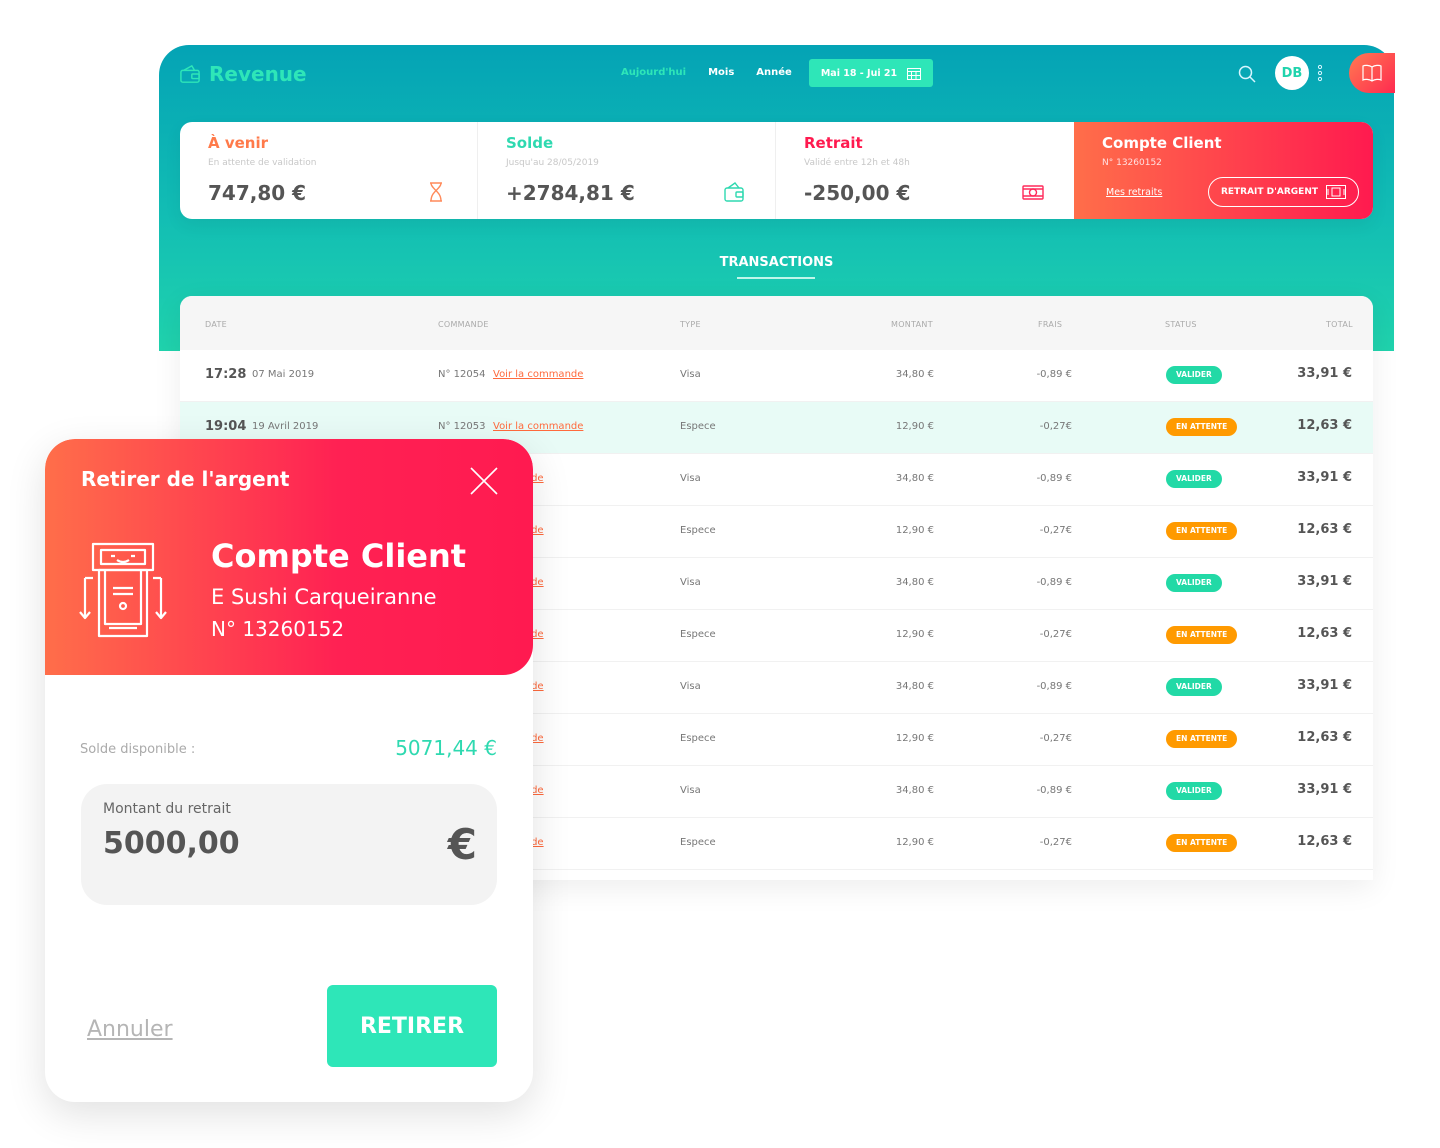 The height and width of the screenshot is (1148, 1440). I want to click on balance-label: Solde disponible :, so click(138, 749).